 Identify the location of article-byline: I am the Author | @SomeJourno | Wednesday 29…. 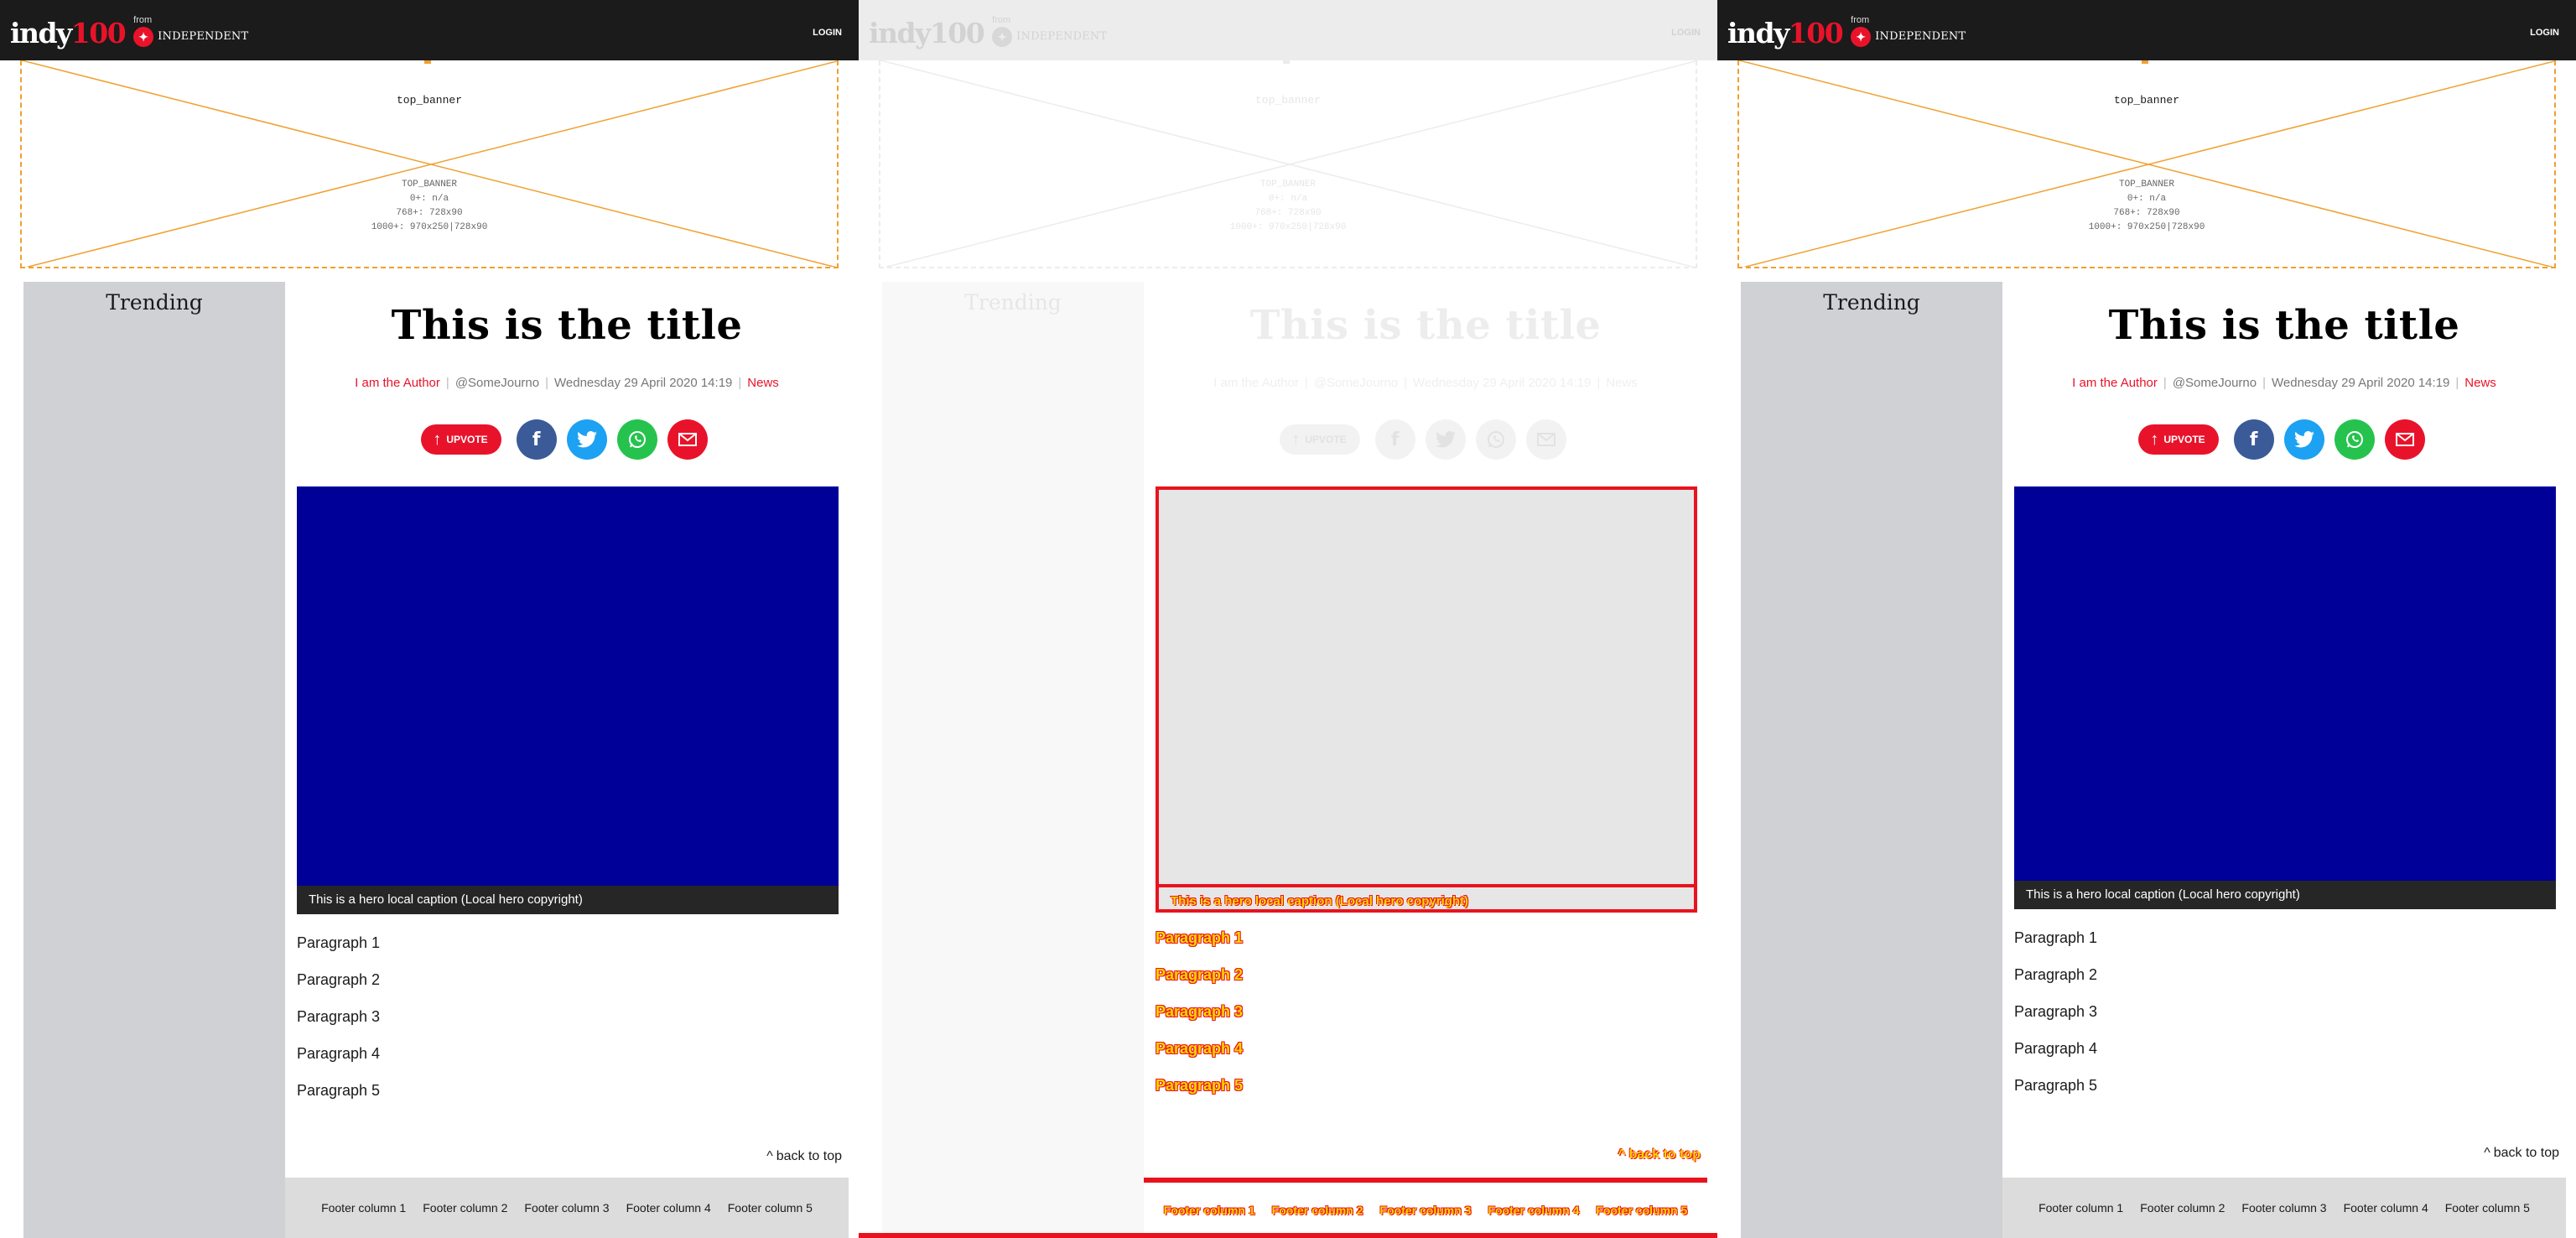
(2284, 383).